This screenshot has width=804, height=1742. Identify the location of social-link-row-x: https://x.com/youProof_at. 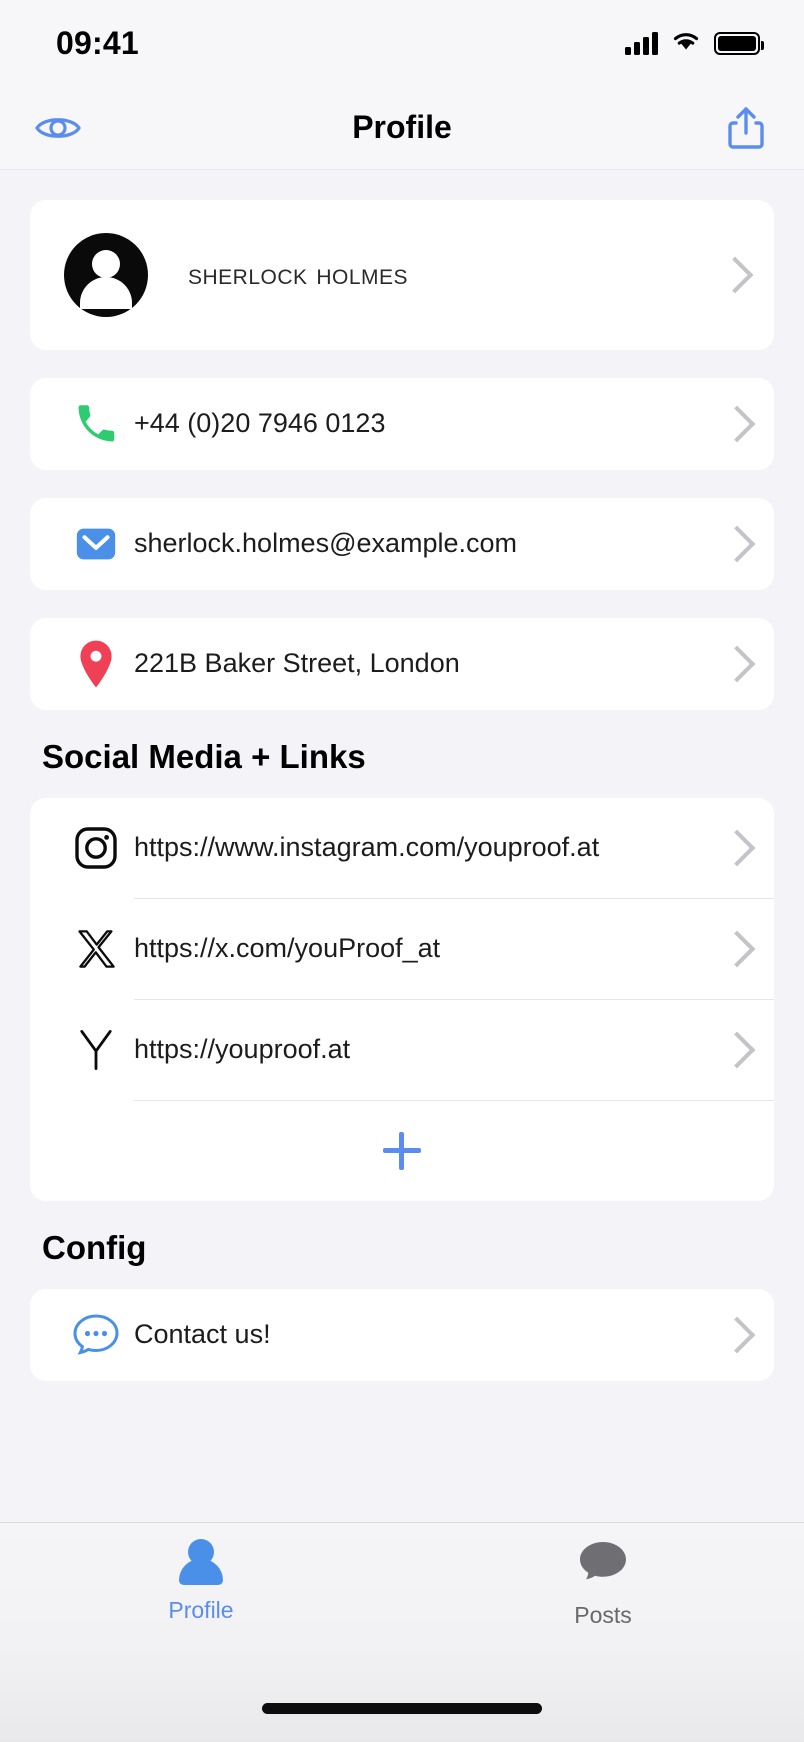
(402, 949).